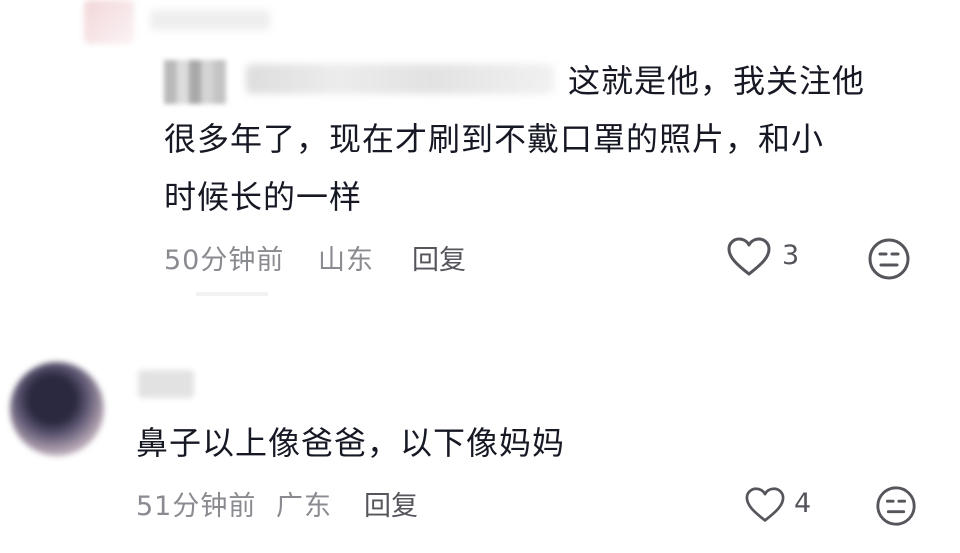 This screenshot has width=960, height=553. I want to click on comment-location: 广东, so click(304, 506).